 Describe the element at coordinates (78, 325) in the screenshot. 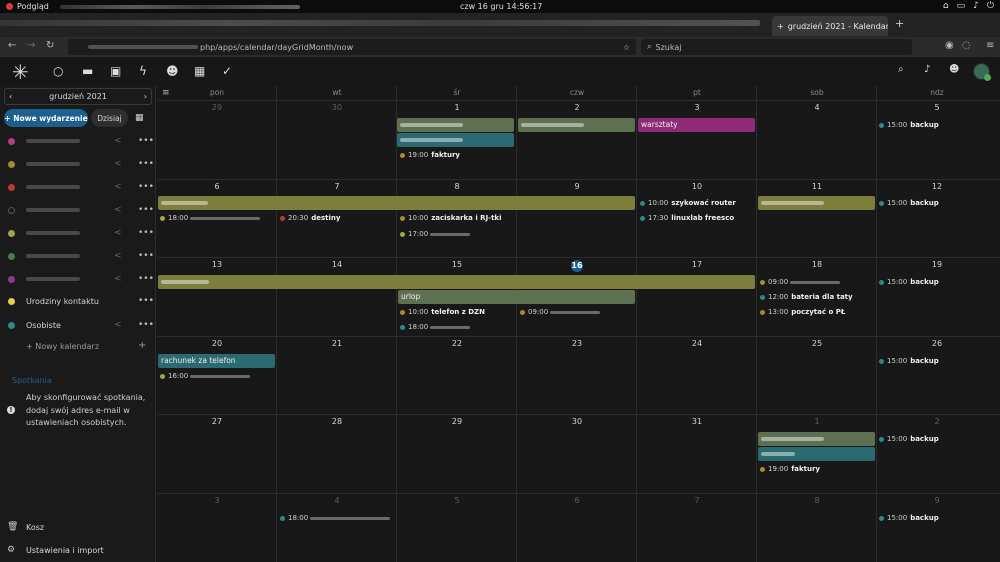

I see `calendar-list-item: Osobiste < •••` at that location.